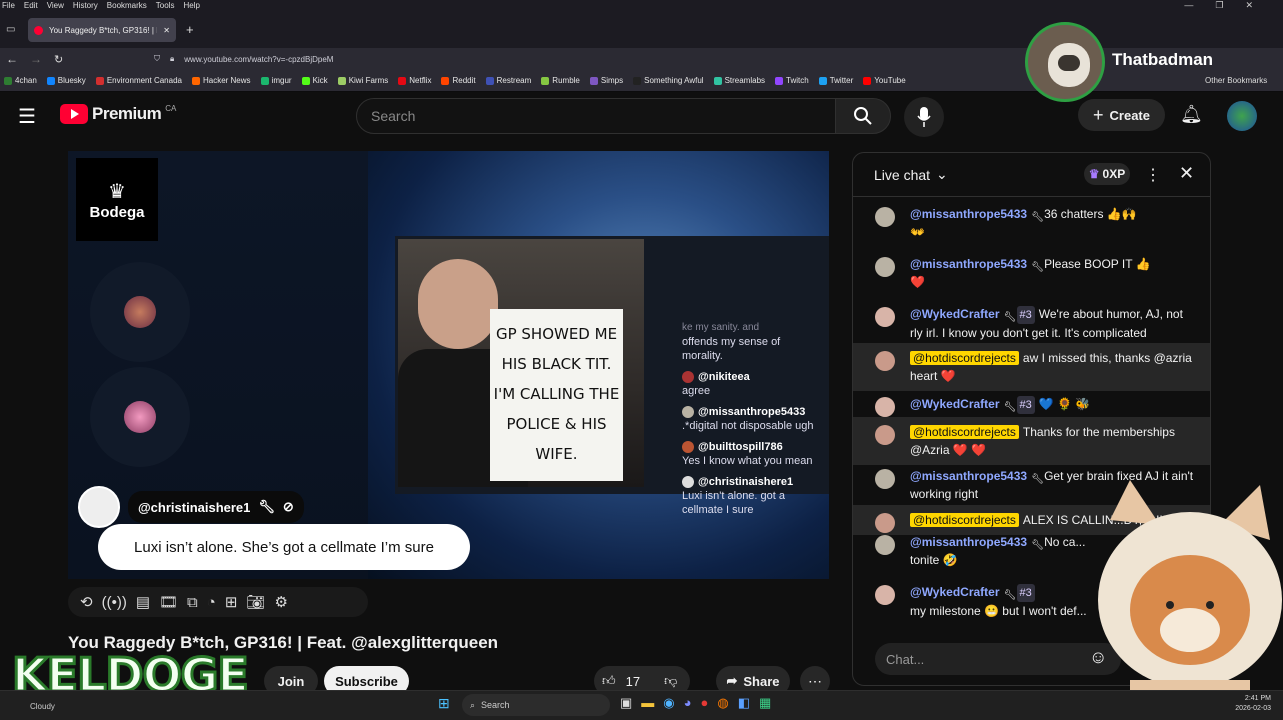 This screenshot has width=1283, height=720. I want to click on firefox-icon: ◍, so click(722, 703).